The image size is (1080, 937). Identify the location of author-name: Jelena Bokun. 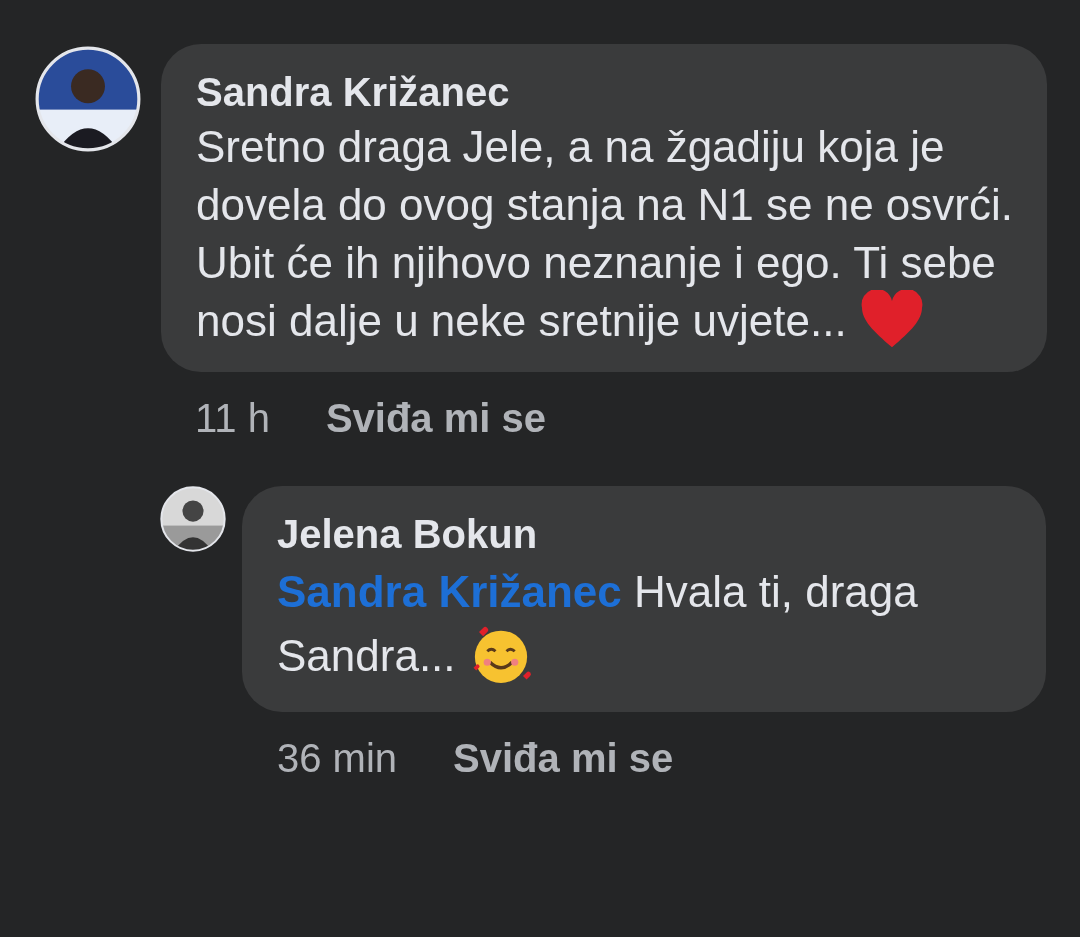
(646, 534).